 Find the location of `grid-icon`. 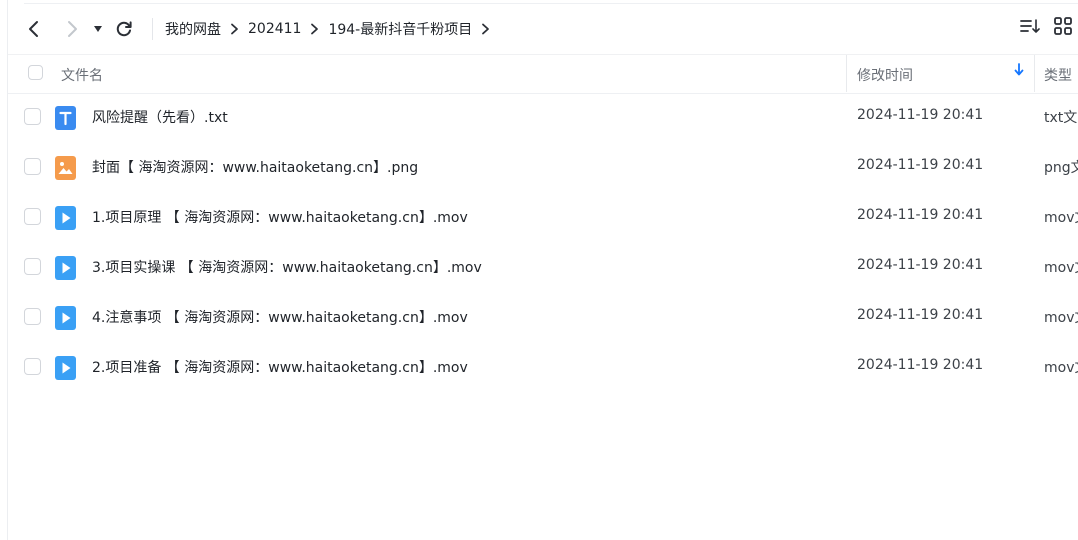

grid-icon is located at coordinates (1063, 28).